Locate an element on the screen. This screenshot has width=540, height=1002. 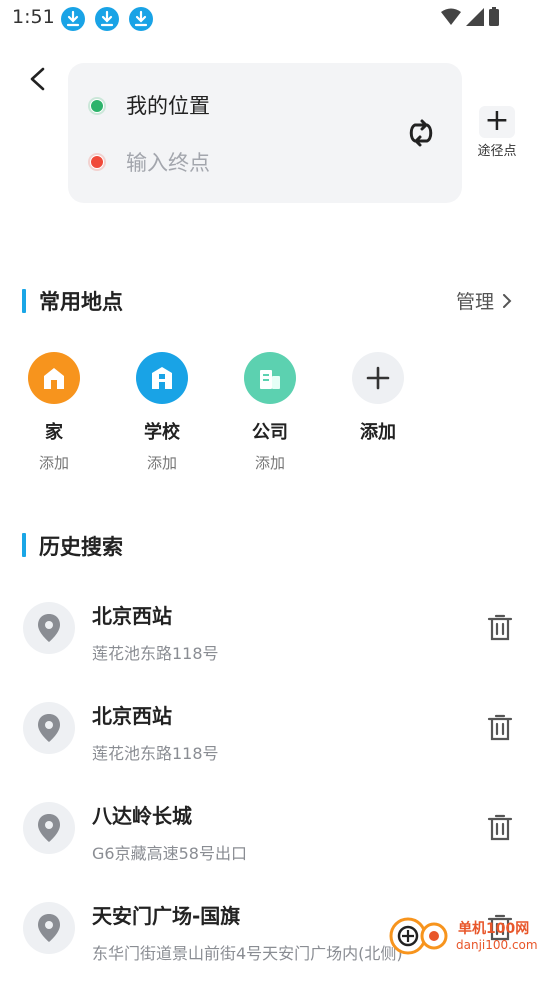
place-name: 添加 is located at coordinates (378, 432).